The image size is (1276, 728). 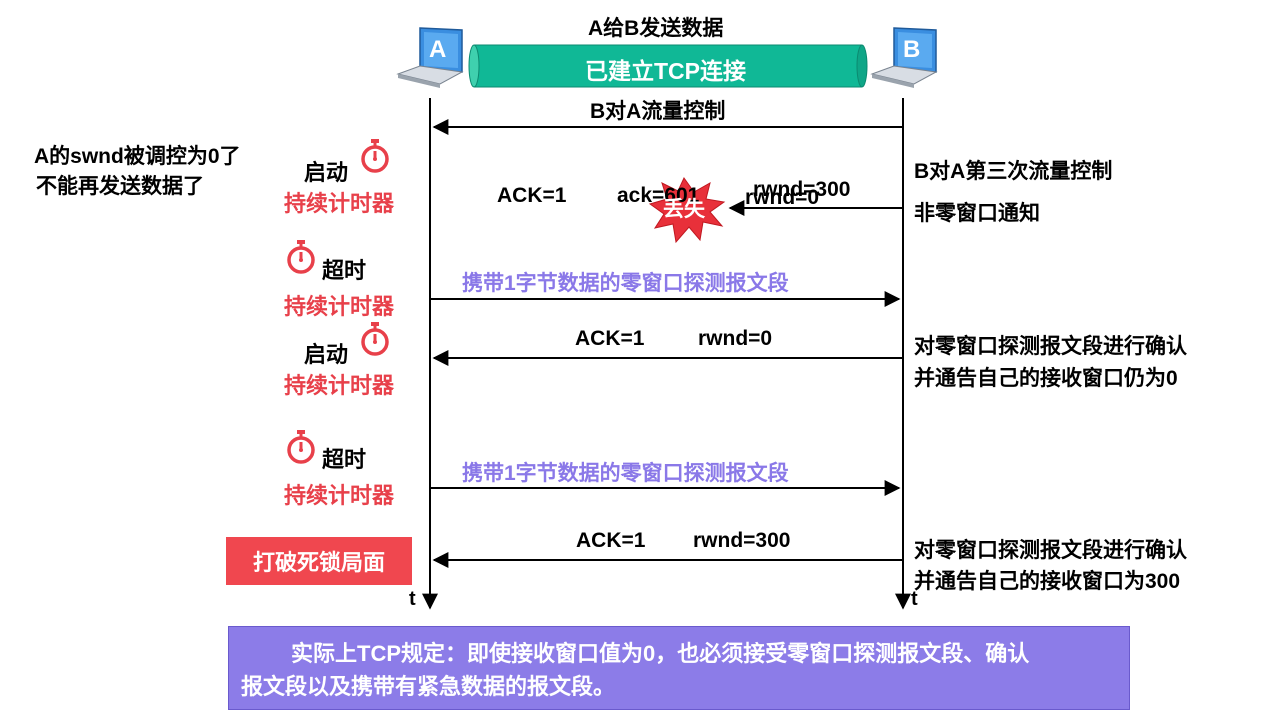 I want to click on time-axis-label-a: t, so click(x=412, y=599).